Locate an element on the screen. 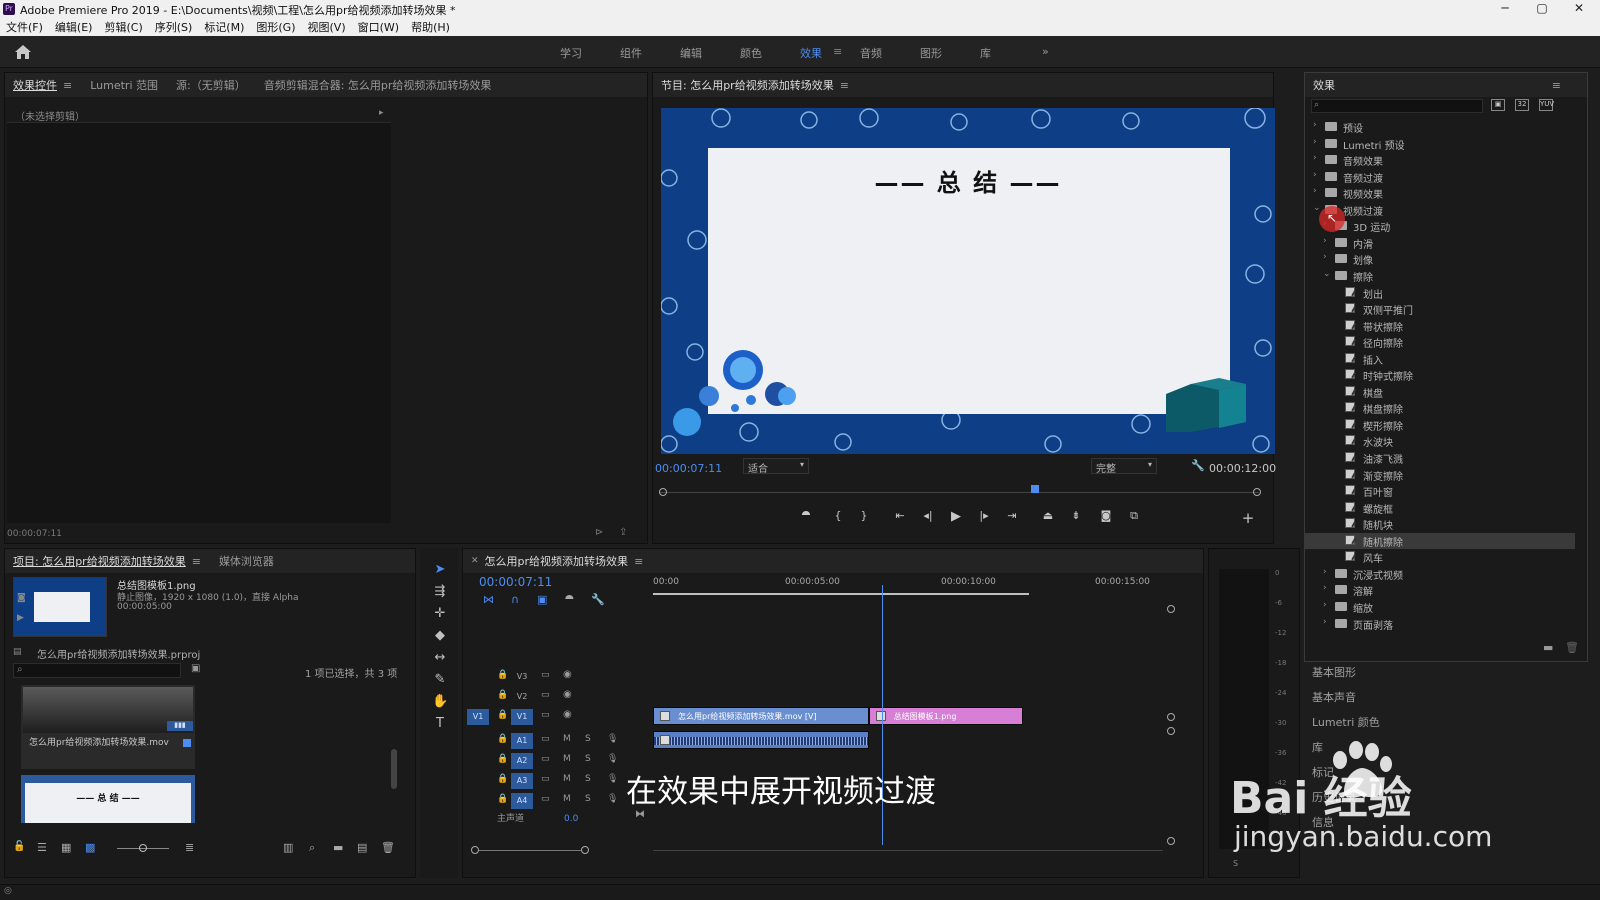 The image size is (1600, 900). panel-essential-sound: 基本声音 is located at coordinates (1334, 697).